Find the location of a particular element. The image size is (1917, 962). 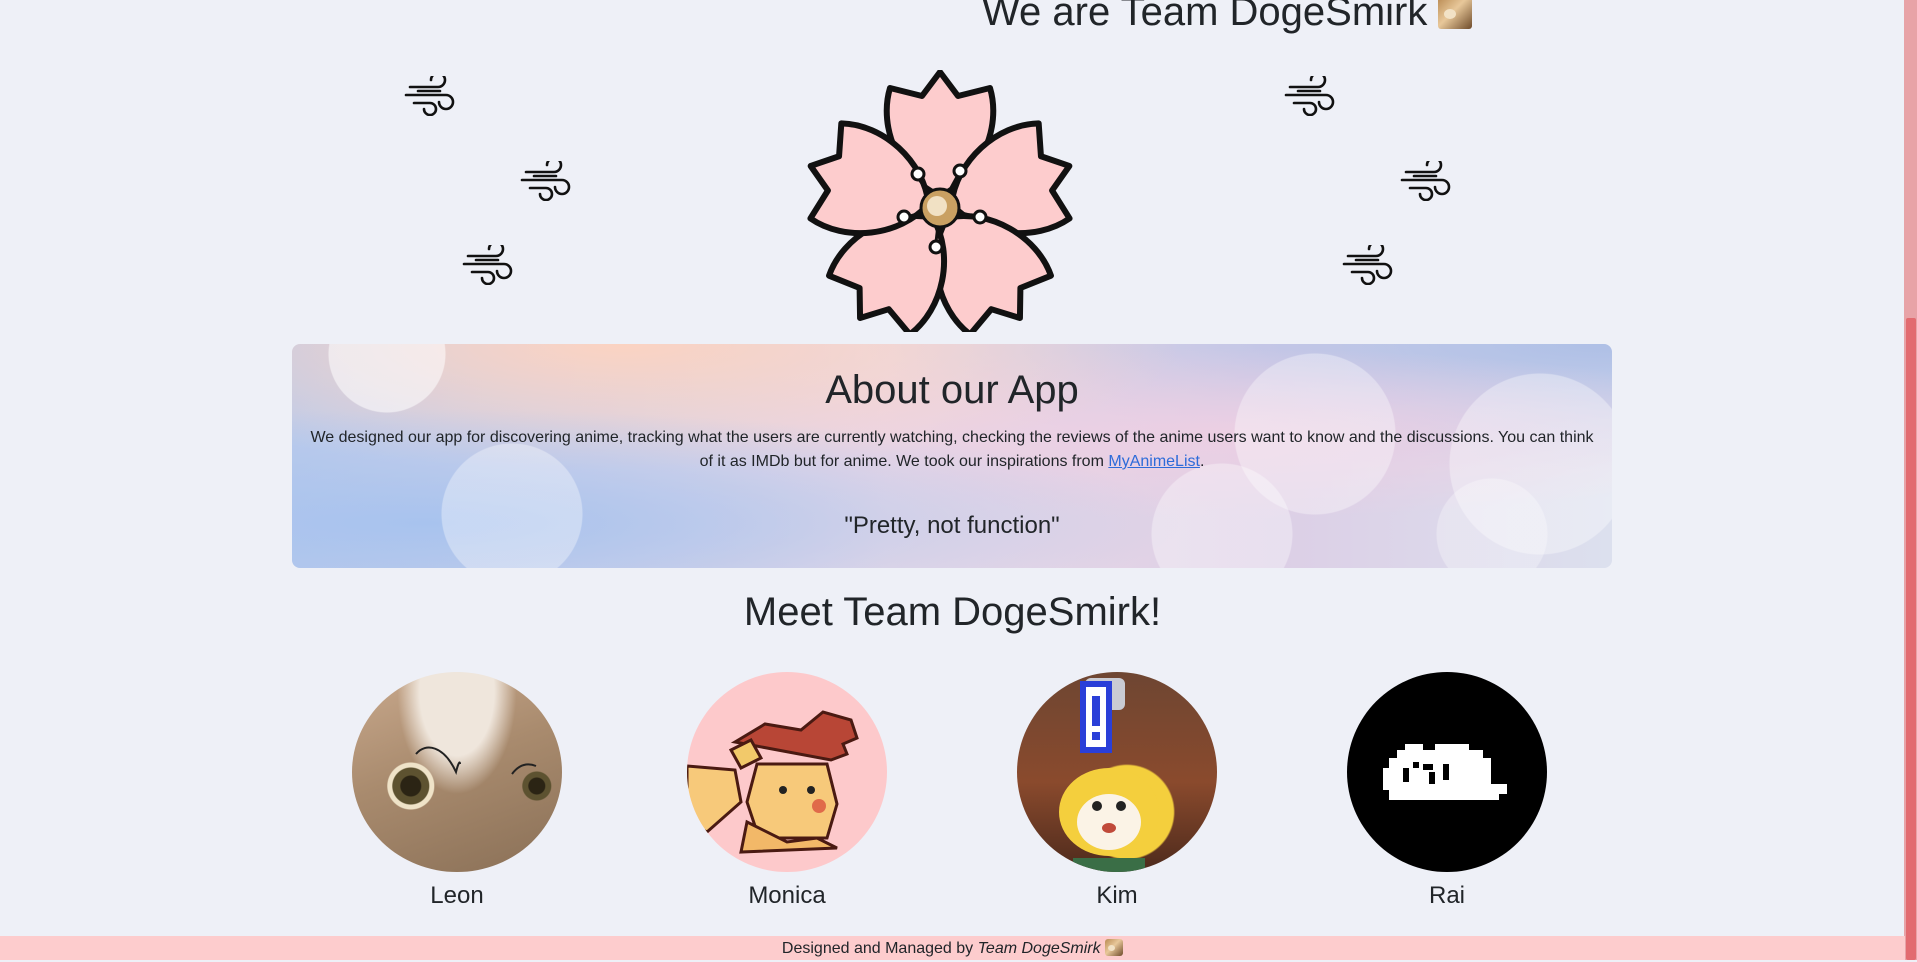

myanimelist-link: MyAnimeList is located at coordinates (1154, 461).